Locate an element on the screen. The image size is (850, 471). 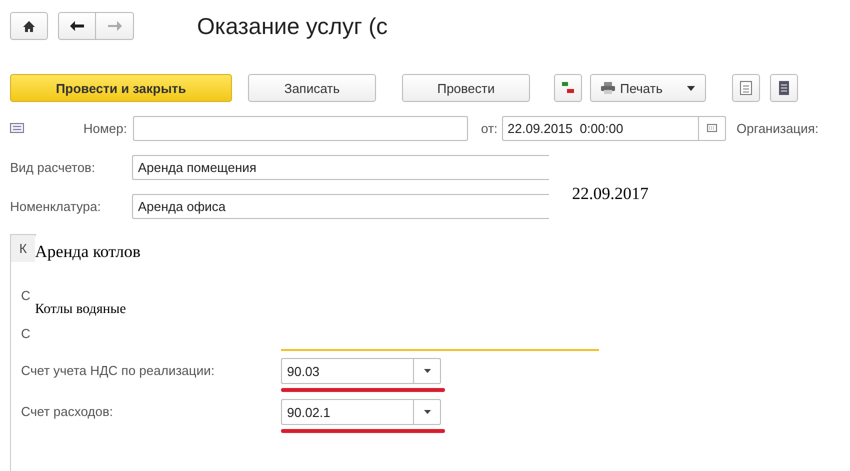
window-title: Оказание услуг (с is located at coordinates (292, 26).